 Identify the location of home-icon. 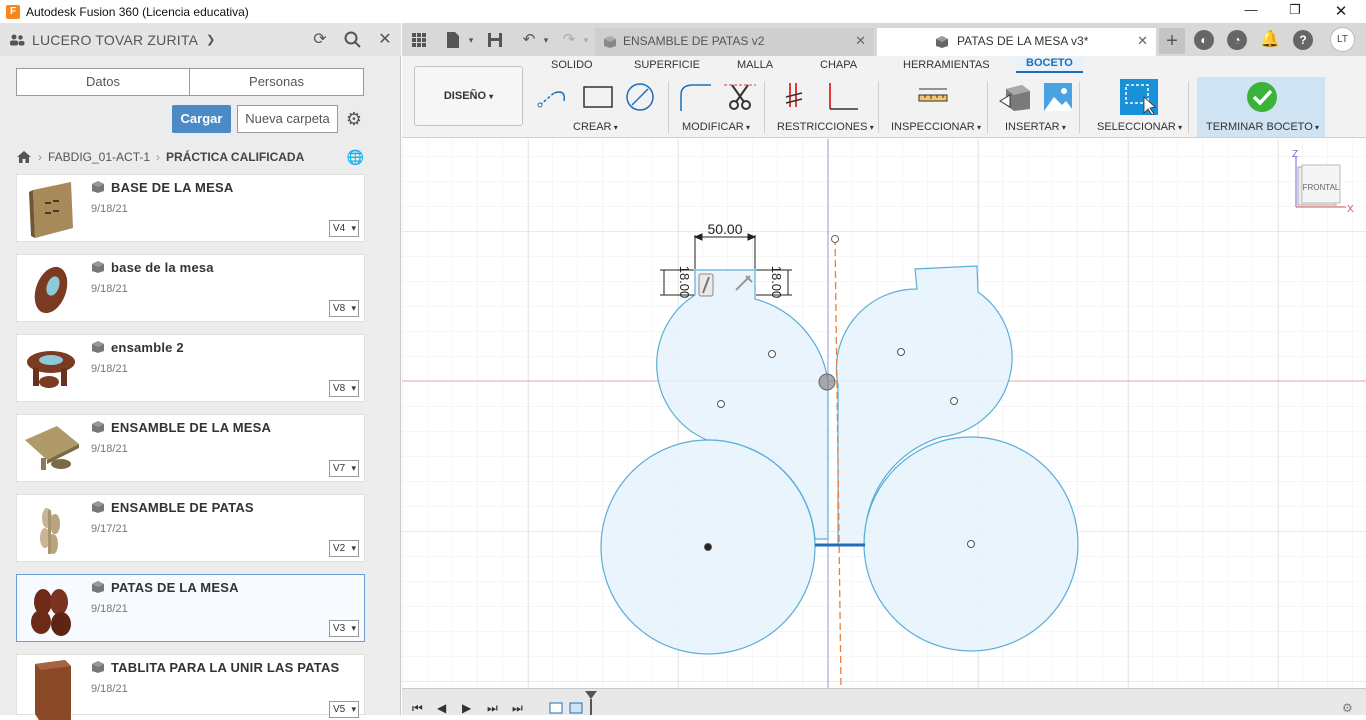
(24, 157).